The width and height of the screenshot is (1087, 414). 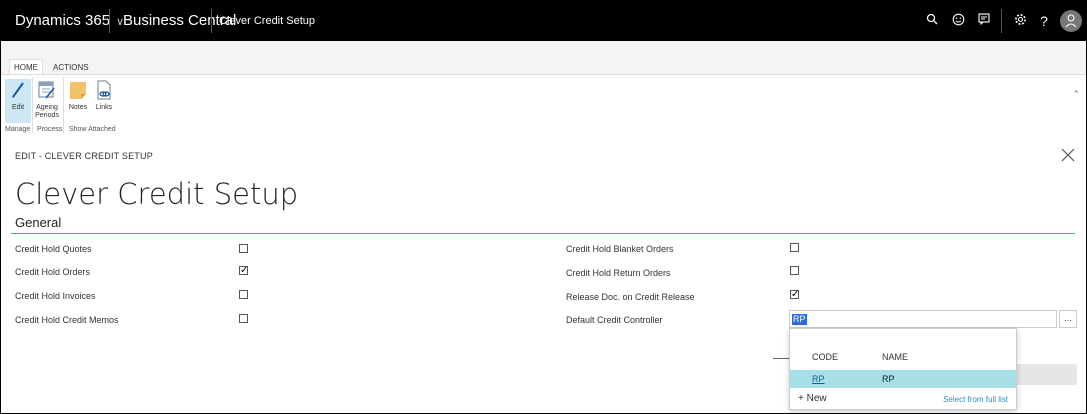 What do you see at coordinates (1047, 374) in the screenshot?
I see `background-strip` at bounding box center [1047, 374].